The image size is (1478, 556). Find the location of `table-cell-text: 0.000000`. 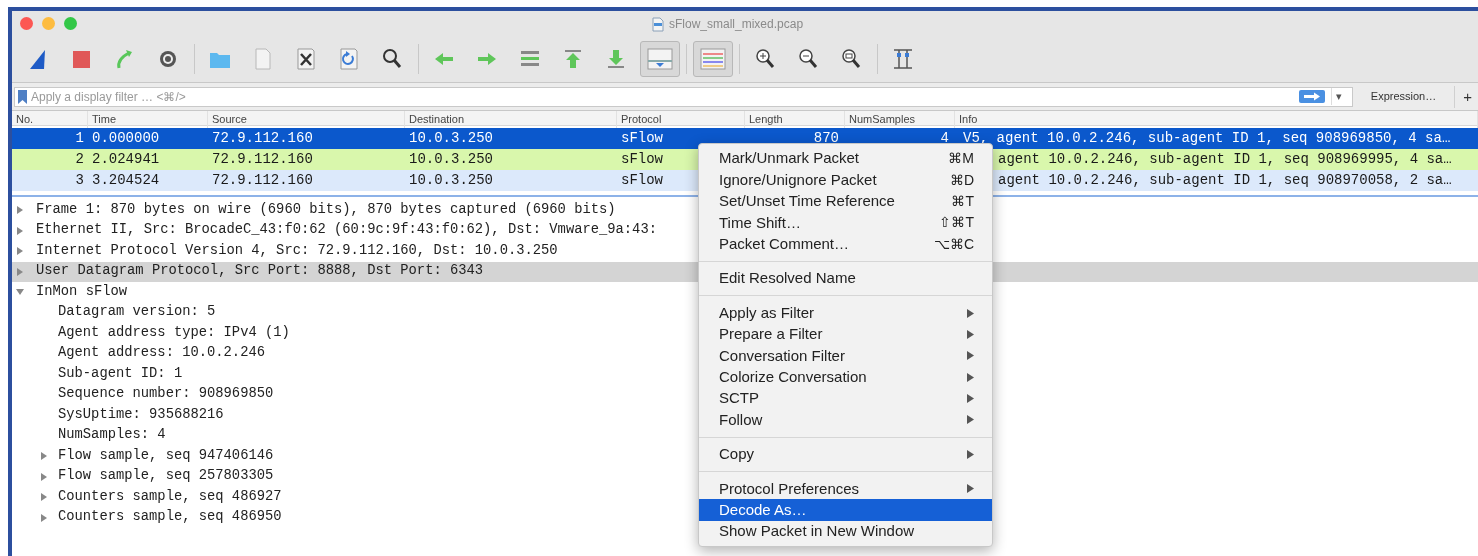

table-cell-text: 0.000000 is located at coordinates (126, 138).